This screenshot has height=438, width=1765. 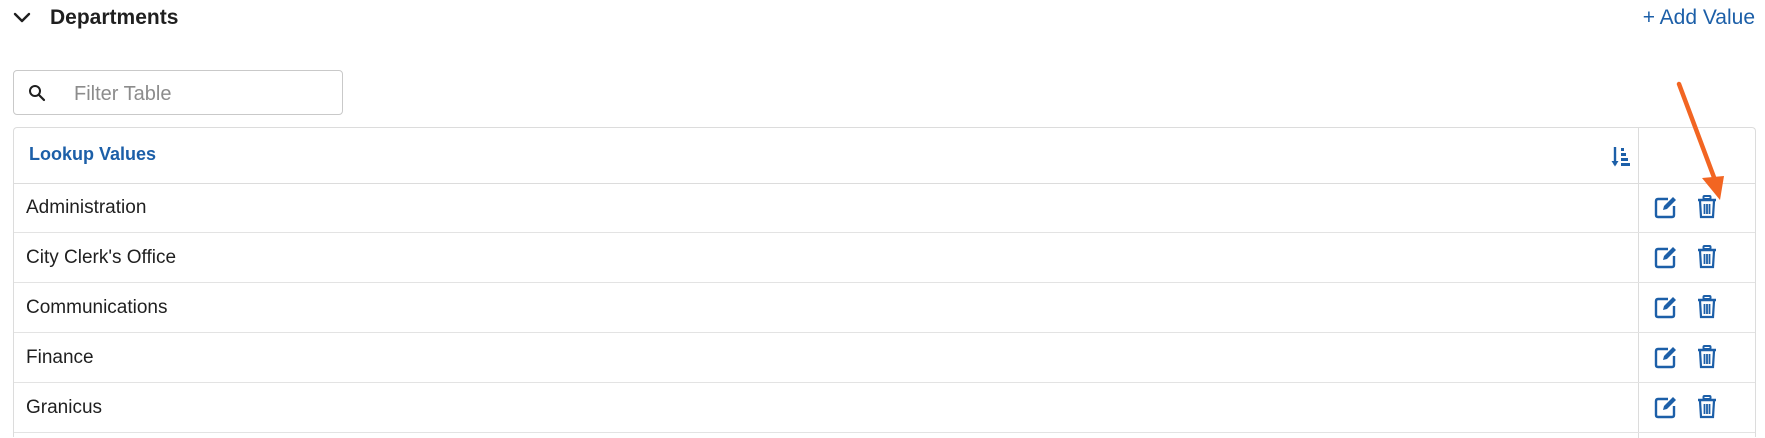 I want to click on column-header-lookup-values: Lookup Values, so click(x=92, y=154).